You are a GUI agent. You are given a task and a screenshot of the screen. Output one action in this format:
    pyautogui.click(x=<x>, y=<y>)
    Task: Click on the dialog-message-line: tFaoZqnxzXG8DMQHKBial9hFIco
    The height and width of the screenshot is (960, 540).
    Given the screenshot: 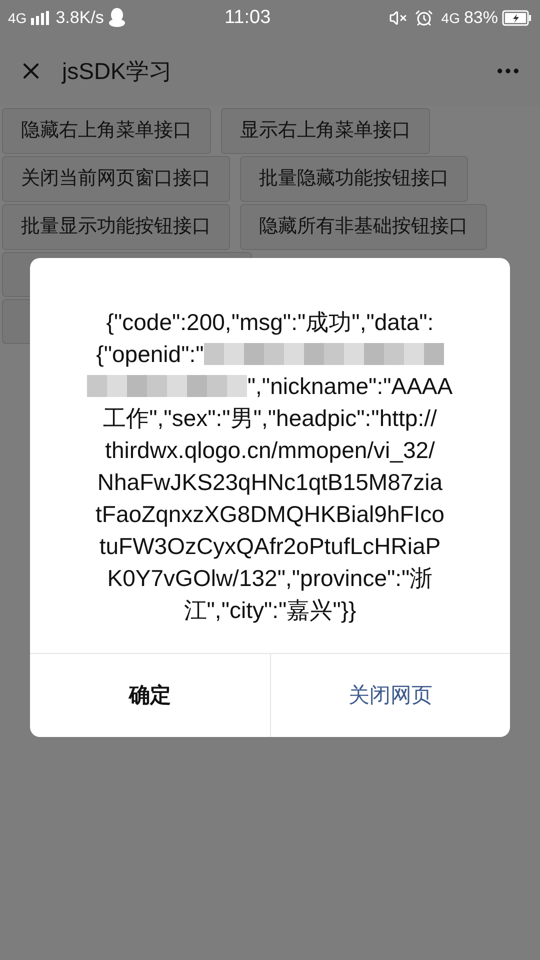 What is the action you would take?
    pyautogui.click(x=270, y=514)
    